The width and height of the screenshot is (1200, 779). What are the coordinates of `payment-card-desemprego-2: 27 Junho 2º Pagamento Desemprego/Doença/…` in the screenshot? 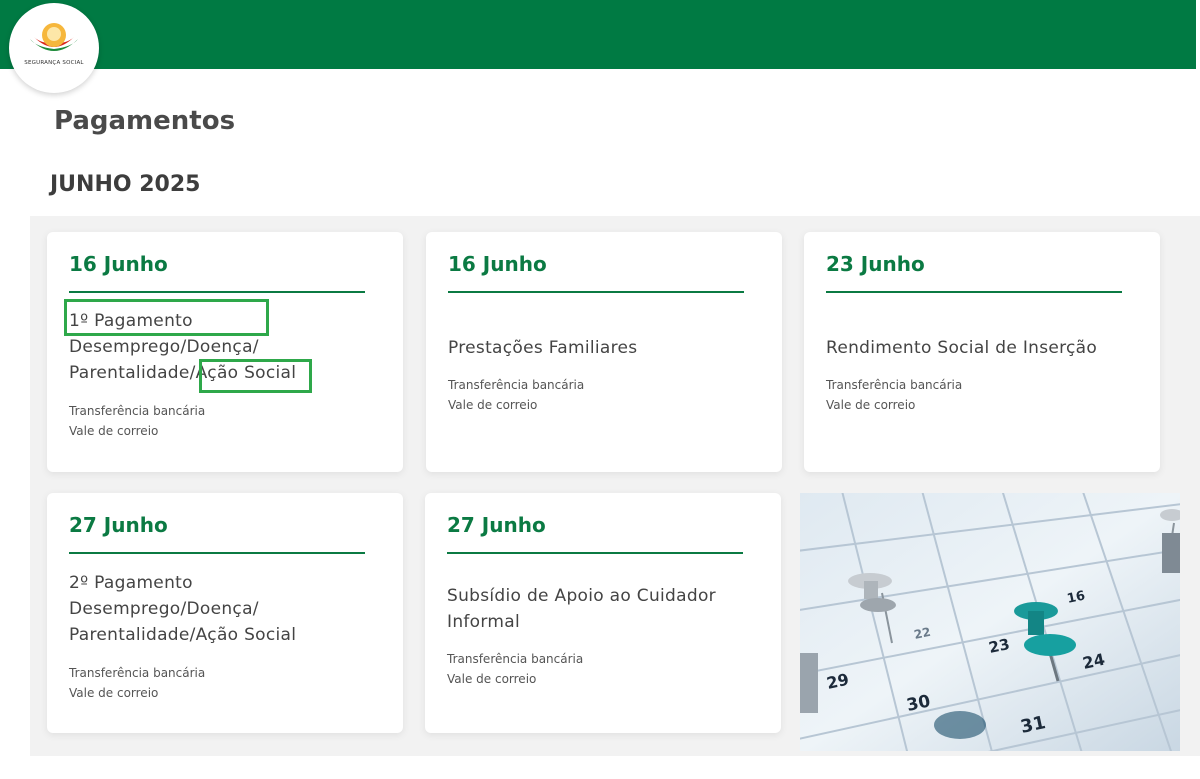 It's located at (225, 613).